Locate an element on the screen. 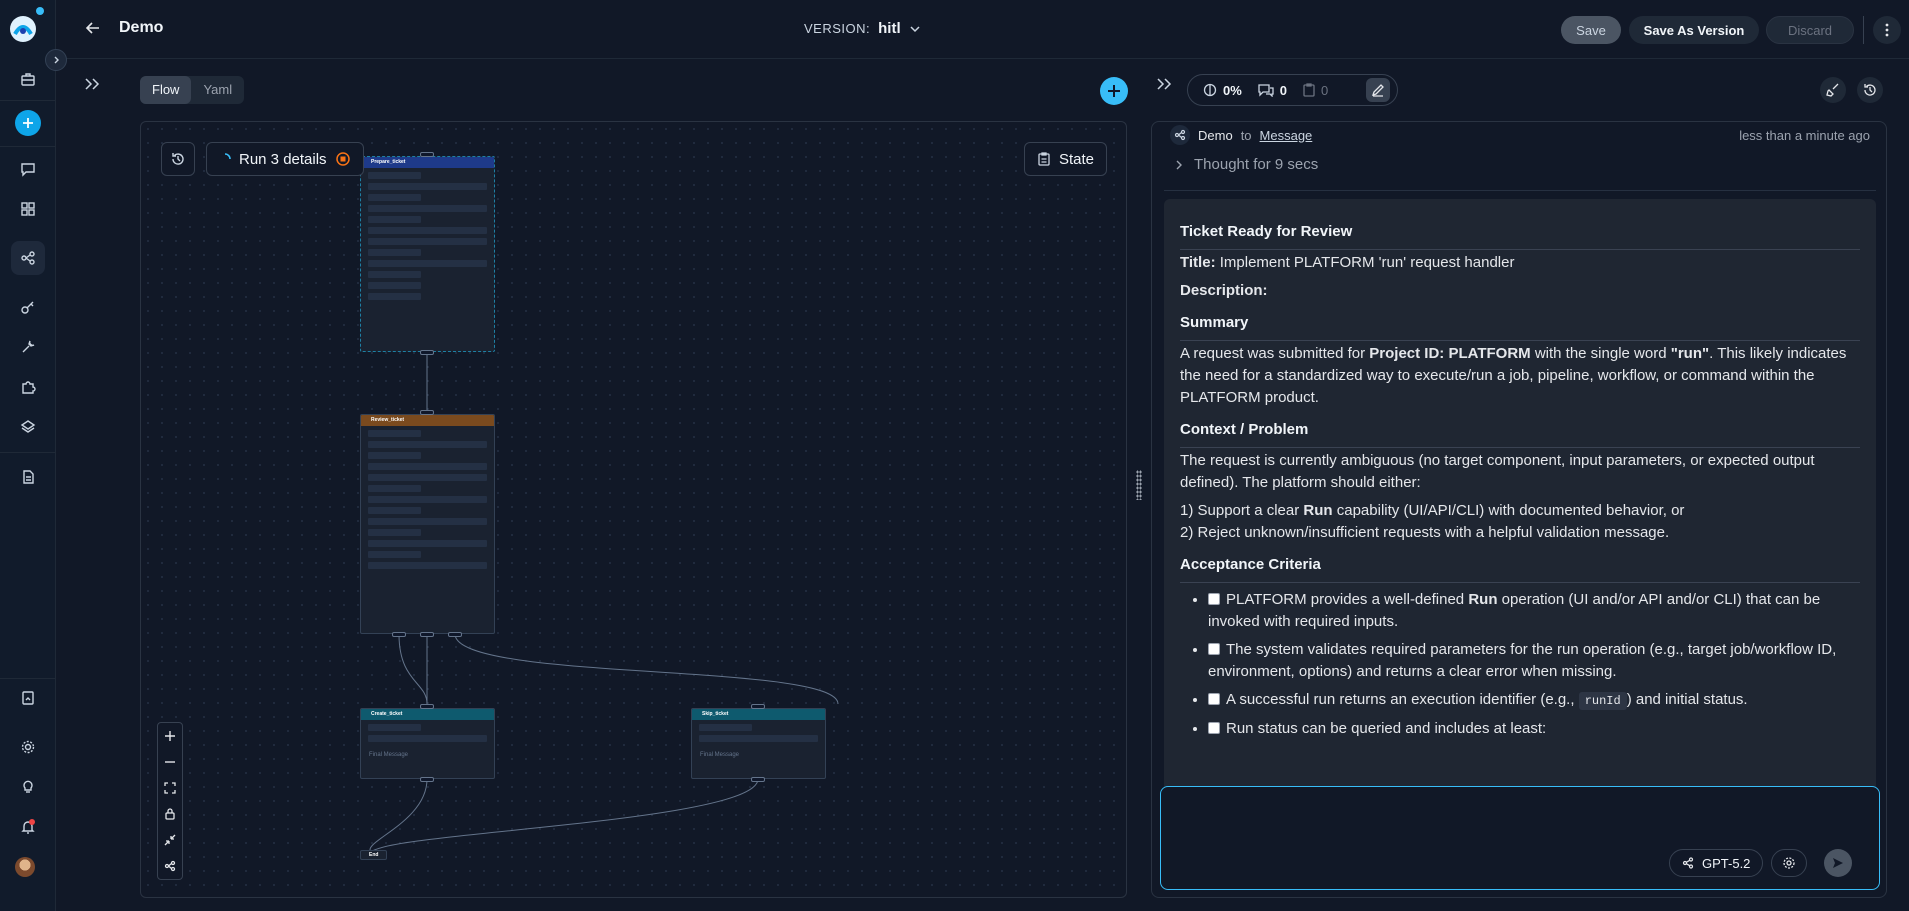 This screenshot has width=1909, height=911. model-label: GPT-5.2 is located at coordinates (1726, 863).